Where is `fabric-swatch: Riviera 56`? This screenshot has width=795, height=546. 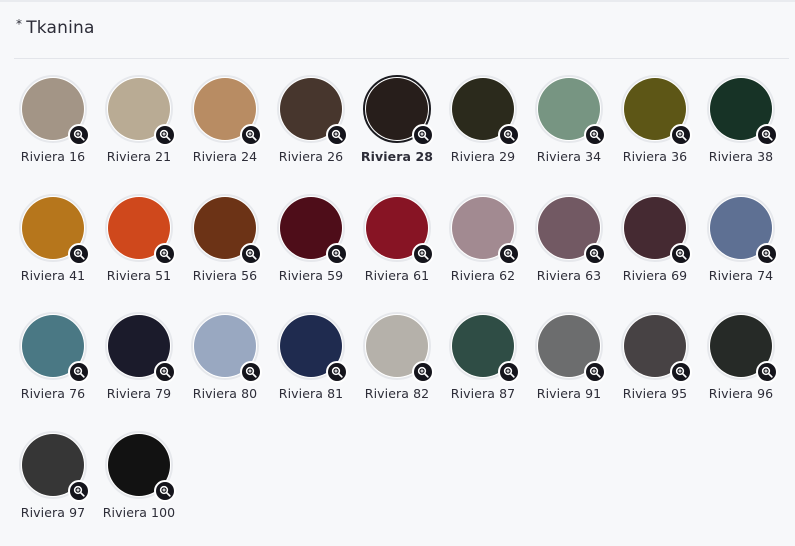
fabric-swatch: Riviera 56 is located at coordinates (225, 250).